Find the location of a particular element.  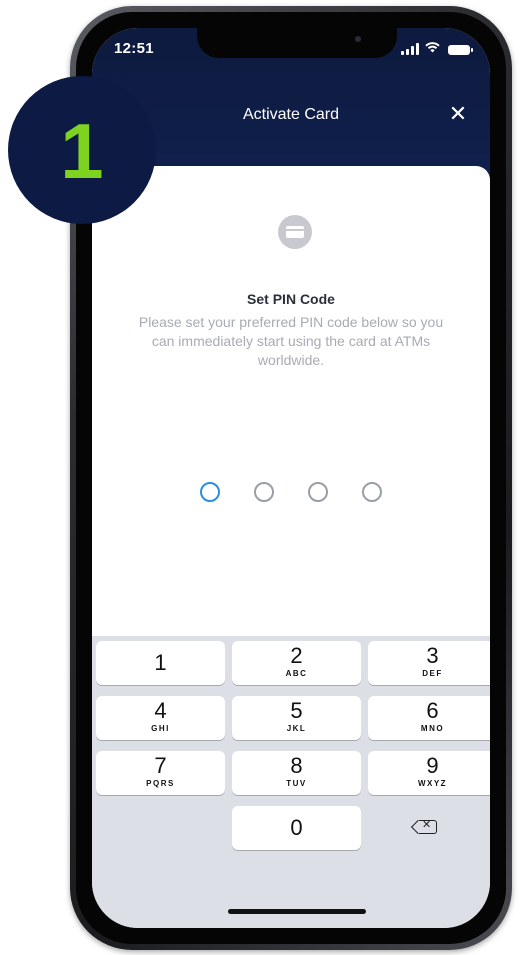

key-digit: 9 is located at coordinates (432, 765).